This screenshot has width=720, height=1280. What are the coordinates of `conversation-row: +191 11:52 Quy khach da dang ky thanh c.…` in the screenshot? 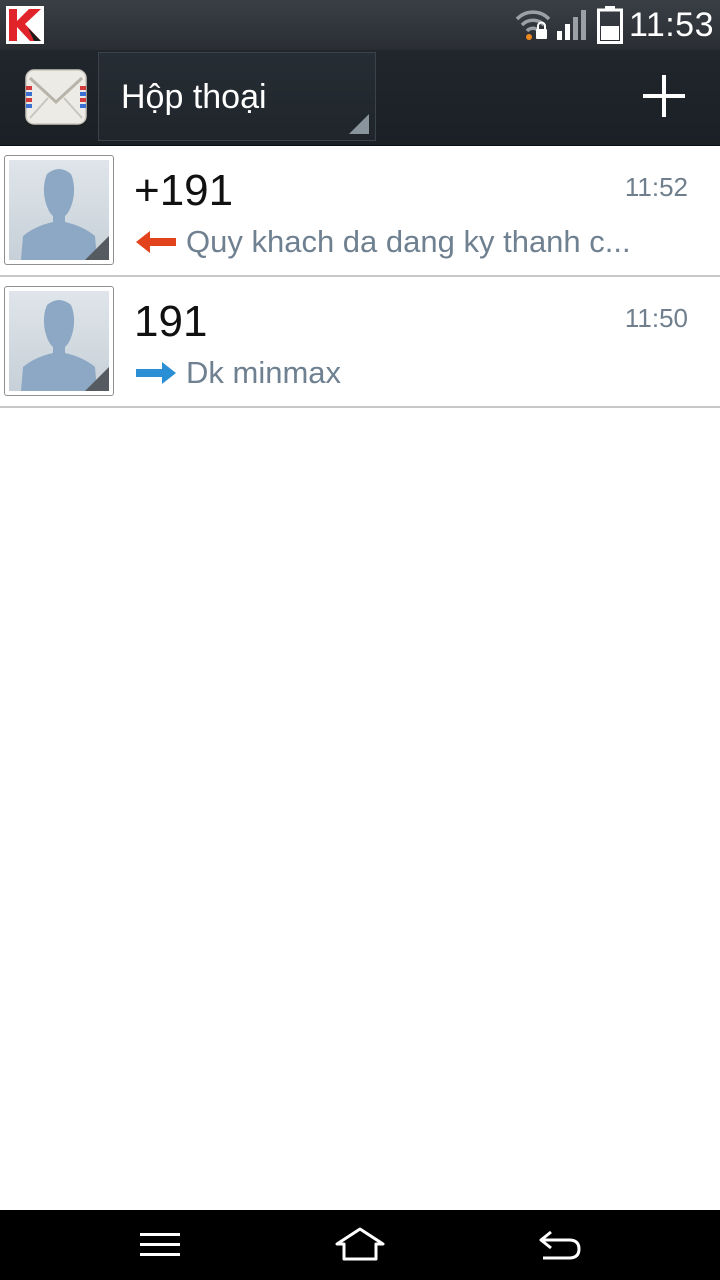 It's located at (360, 211).